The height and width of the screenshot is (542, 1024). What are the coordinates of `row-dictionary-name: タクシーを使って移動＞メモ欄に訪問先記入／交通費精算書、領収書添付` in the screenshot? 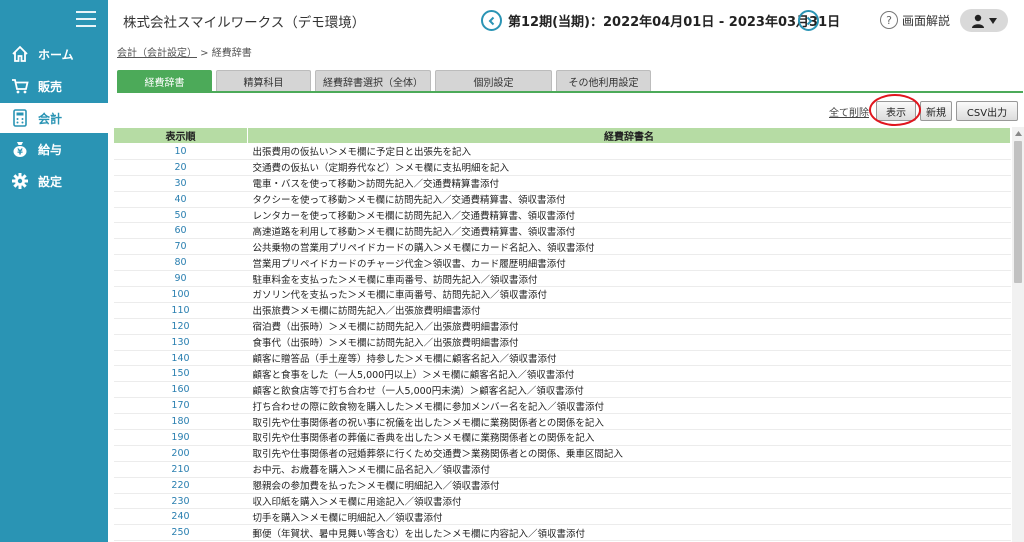 It's located at (629, 199).